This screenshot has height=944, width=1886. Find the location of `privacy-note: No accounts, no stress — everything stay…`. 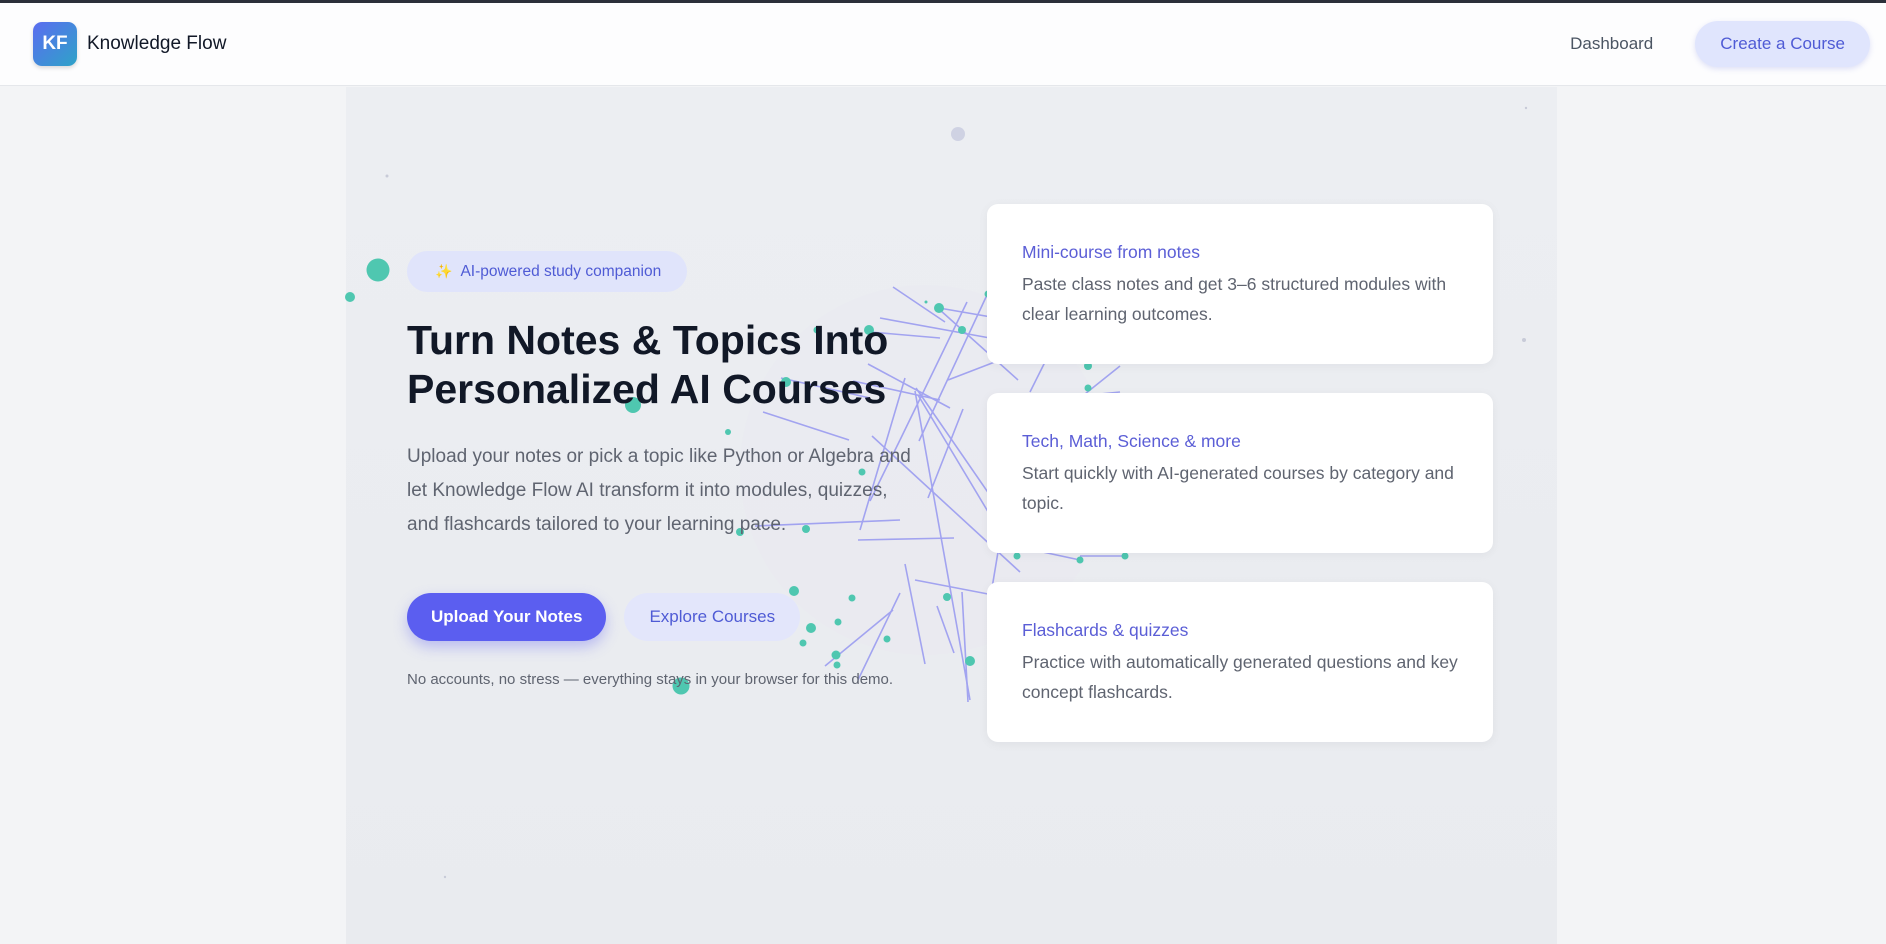

privacy-note: No accounts, no stress — everything stay… is located at coordinates (650, 679).